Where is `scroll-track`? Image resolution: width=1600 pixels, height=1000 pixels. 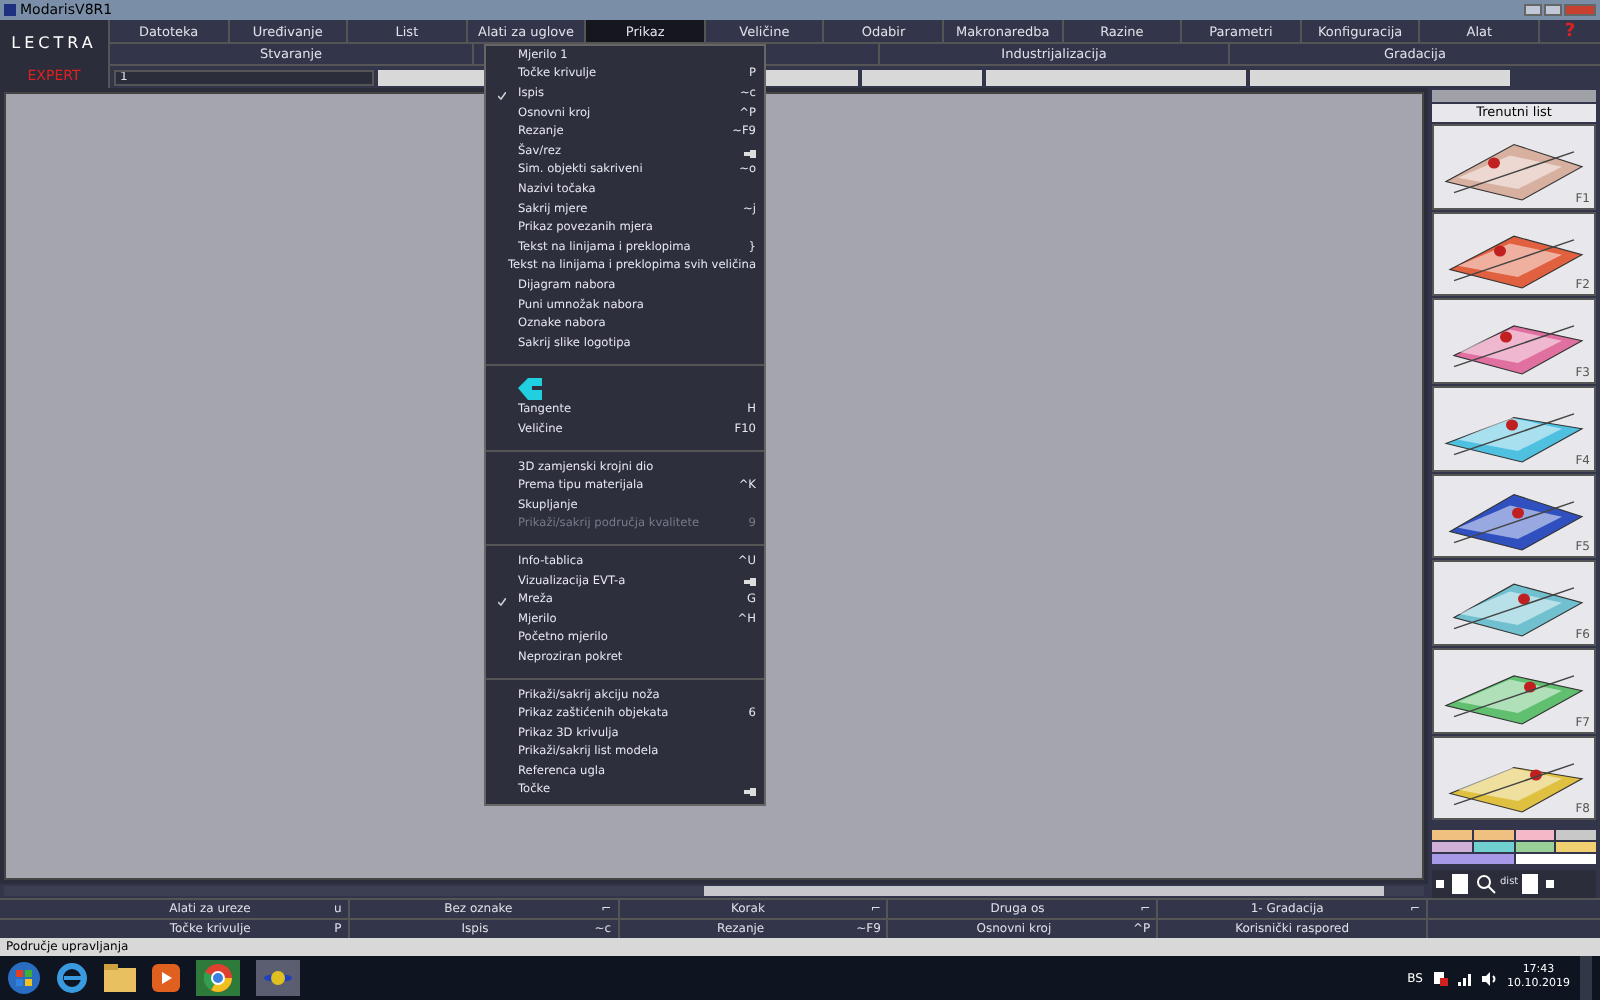
scroll-track is located at coordinates (714, 891).